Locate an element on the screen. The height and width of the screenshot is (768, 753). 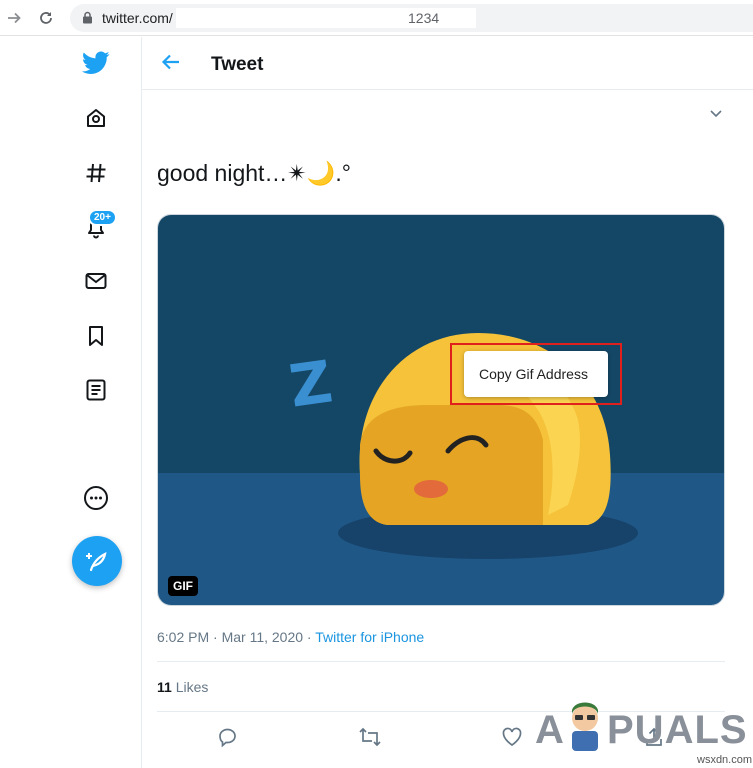
url-text: twitter.com/ is located at coordinates (137, 18).